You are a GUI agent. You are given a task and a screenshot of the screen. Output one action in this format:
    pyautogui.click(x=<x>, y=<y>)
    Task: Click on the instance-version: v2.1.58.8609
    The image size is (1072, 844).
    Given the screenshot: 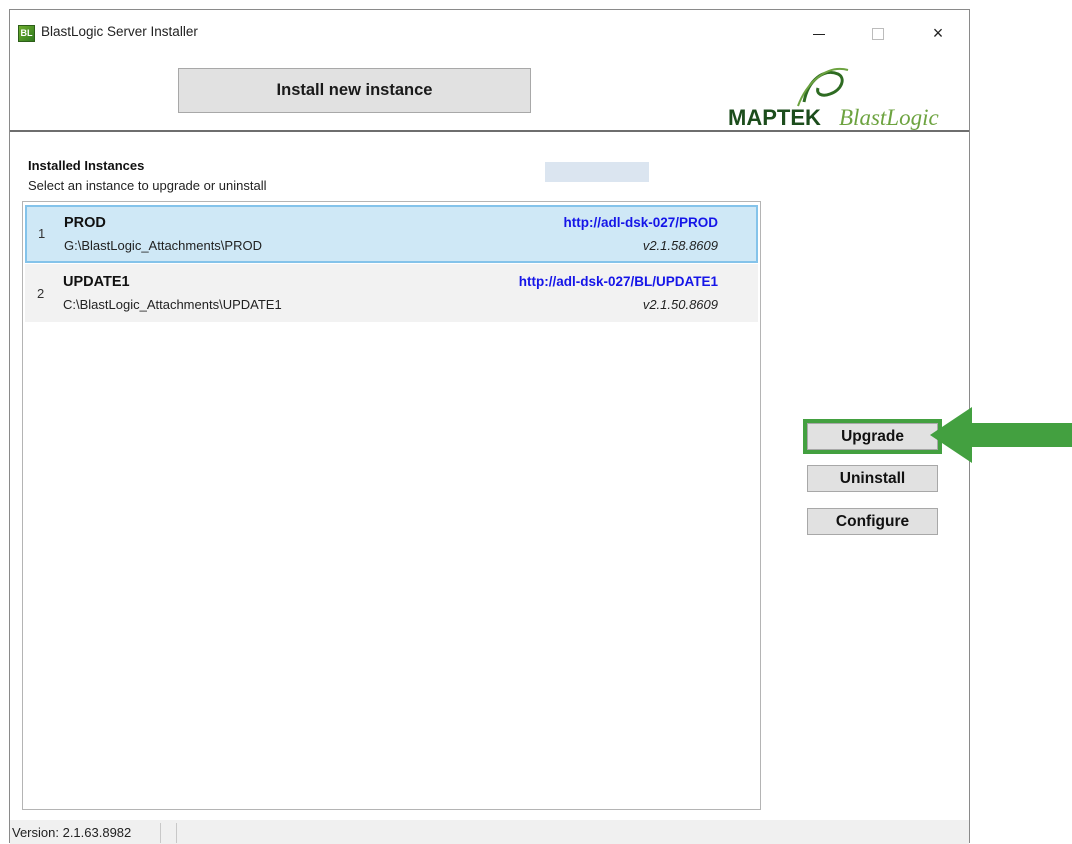 What is the action you would take?
    pyautogui.click(x=680, y=245)
    